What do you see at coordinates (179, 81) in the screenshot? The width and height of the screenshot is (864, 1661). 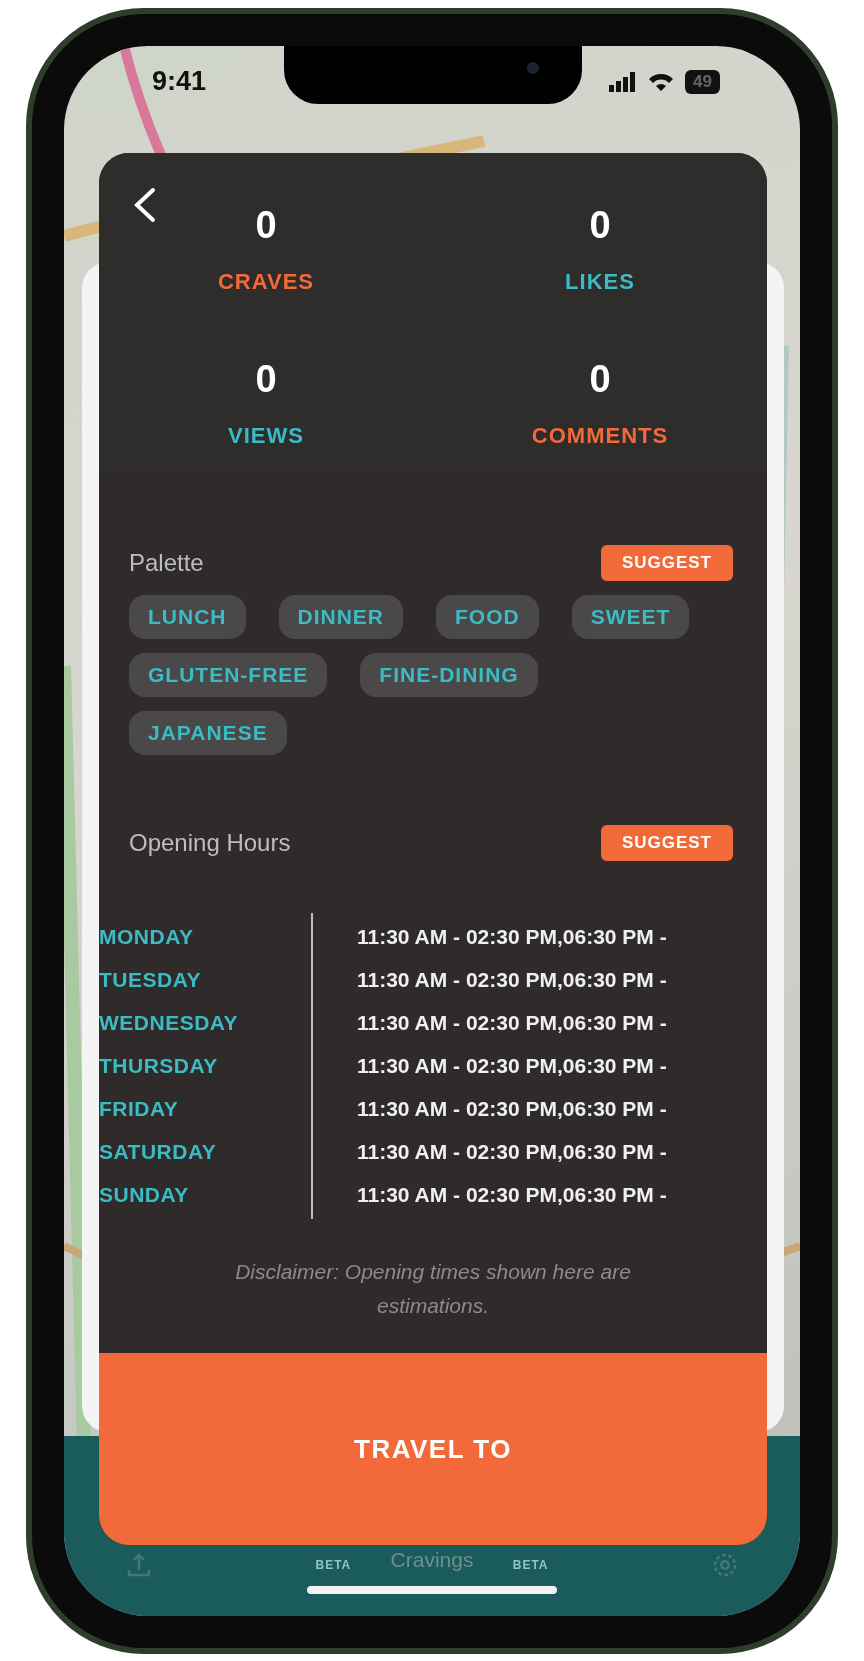 I see `status-time: 9:41` at bounding box center [179, 81].